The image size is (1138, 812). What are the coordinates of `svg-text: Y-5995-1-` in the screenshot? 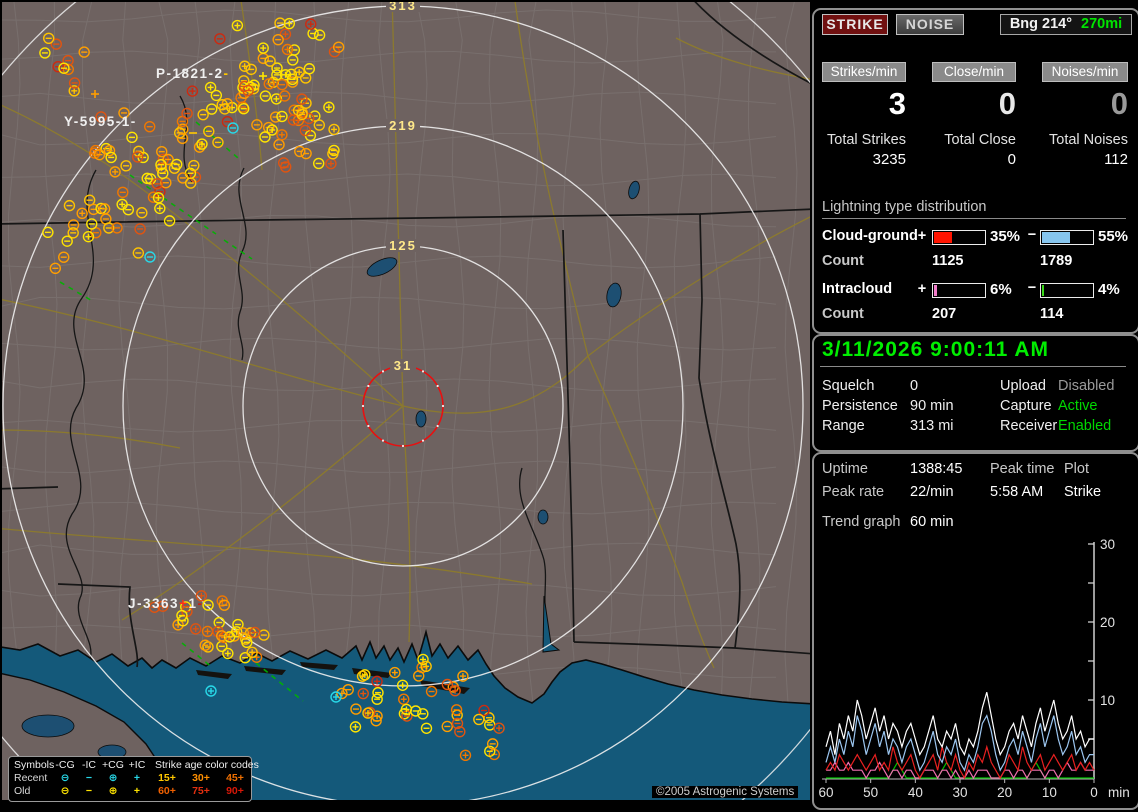 It's located at (100, 121).